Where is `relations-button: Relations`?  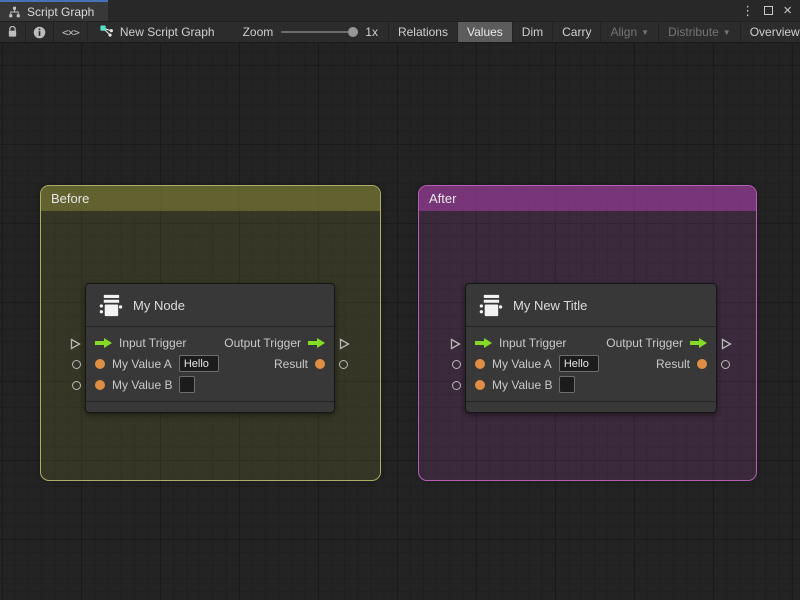 relations-button: Relations is located at coordinates (423, 32).